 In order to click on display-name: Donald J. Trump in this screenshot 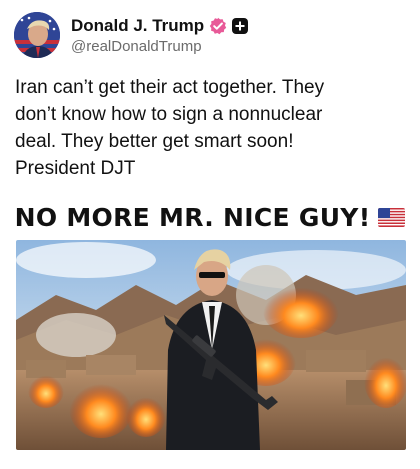, I will do `click(137, 26)`.